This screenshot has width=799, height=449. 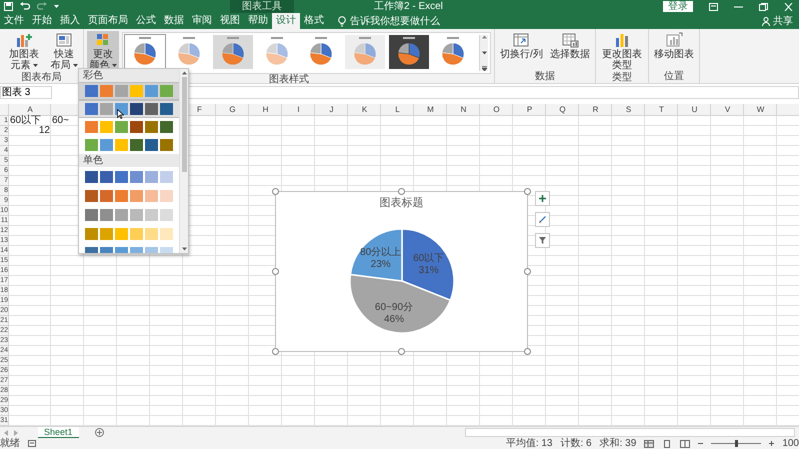 I want to click on data-label: 60以下 31%, so click(x=428, y=264).